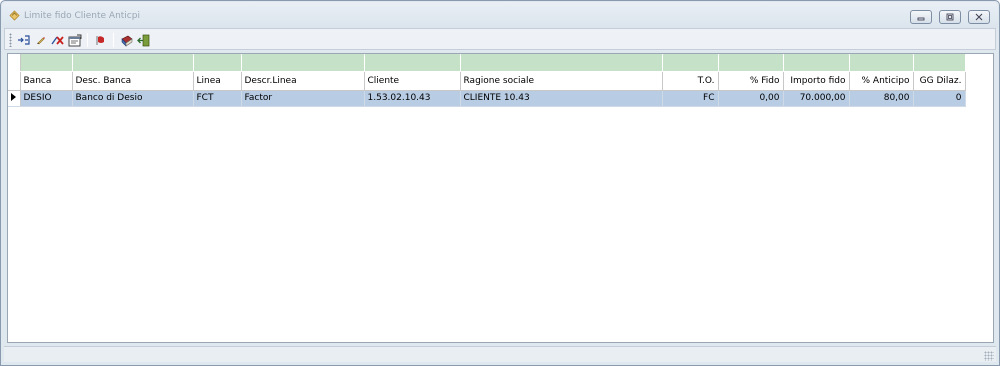  What do you see at coordinates (303, 98) in the screenshot?
I see `cell-descr-linea: Factor` at bounding box center [303, 98].